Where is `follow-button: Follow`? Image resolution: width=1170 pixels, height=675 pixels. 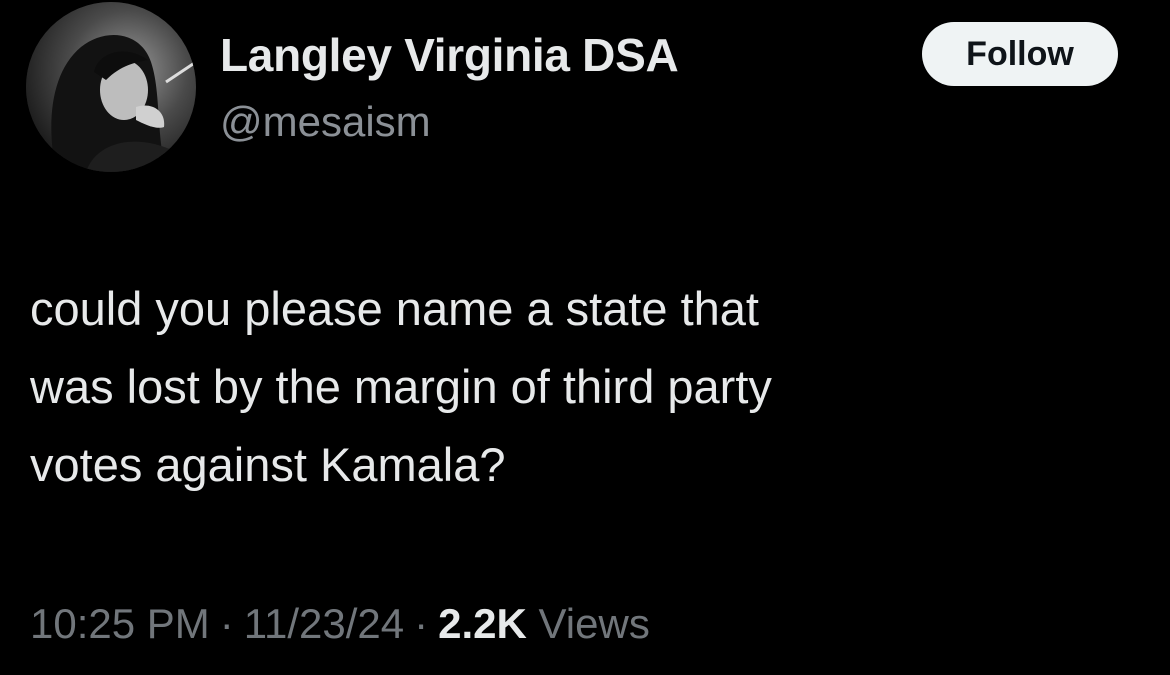
follow-button: Follow is located at coordinates (1020, 54).